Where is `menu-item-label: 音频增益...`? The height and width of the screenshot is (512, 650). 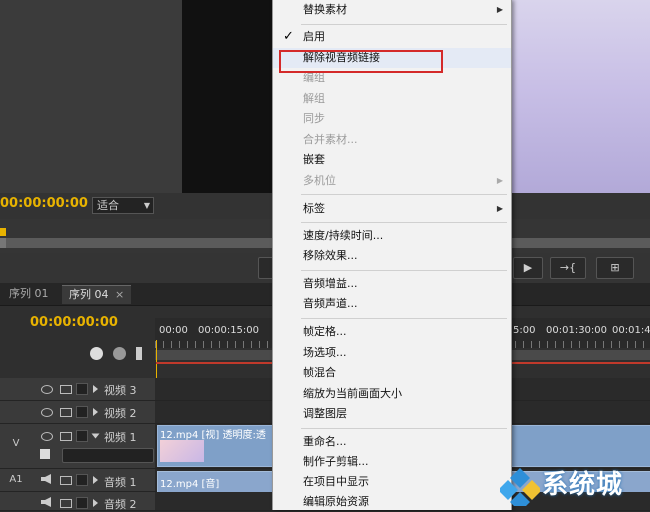 menu-item-label: 音频增益... is located at coordinates (330, 283).